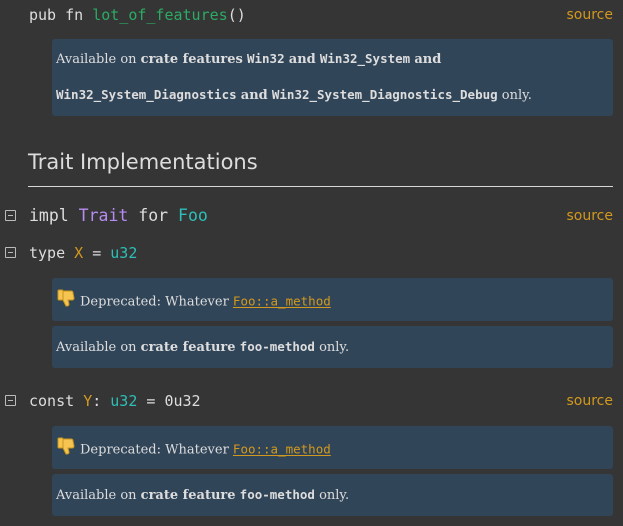  I want to click on stab-feature-win32-system-diagnostics-debug: Win32_System_Diagnostics_Debug, so click(384, 94).